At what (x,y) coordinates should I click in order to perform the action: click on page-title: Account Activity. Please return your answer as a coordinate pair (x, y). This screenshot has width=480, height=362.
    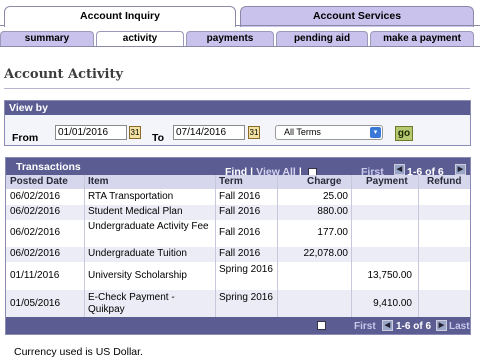
    Looking at the image, I should click on (64, 74).